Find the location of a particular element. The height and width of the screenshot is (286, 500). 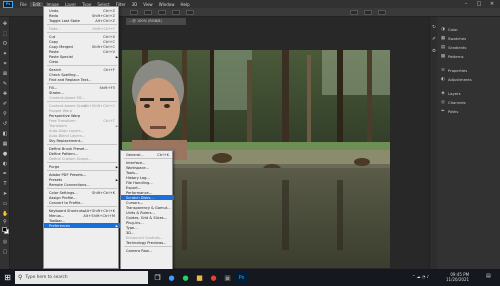

search-icon is located at coordinates (354, 12).